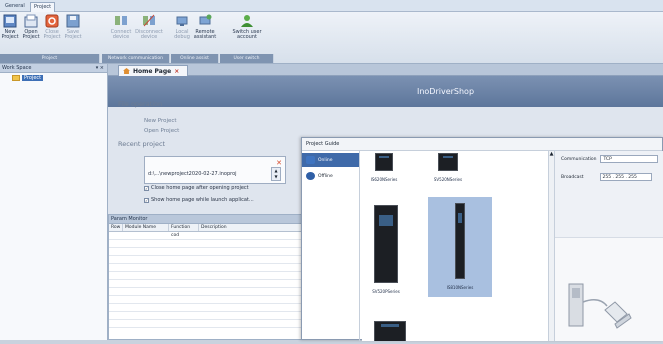 Image resolution: width=663 pixels, height=344 pixels. I want to click on recent-project-heading: Recent project, so click(142, 144).